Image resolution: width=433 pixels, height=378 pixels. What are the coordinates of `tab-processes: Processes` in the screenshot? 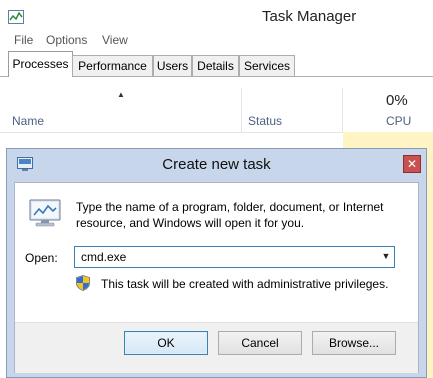 It's located at (40, 64).